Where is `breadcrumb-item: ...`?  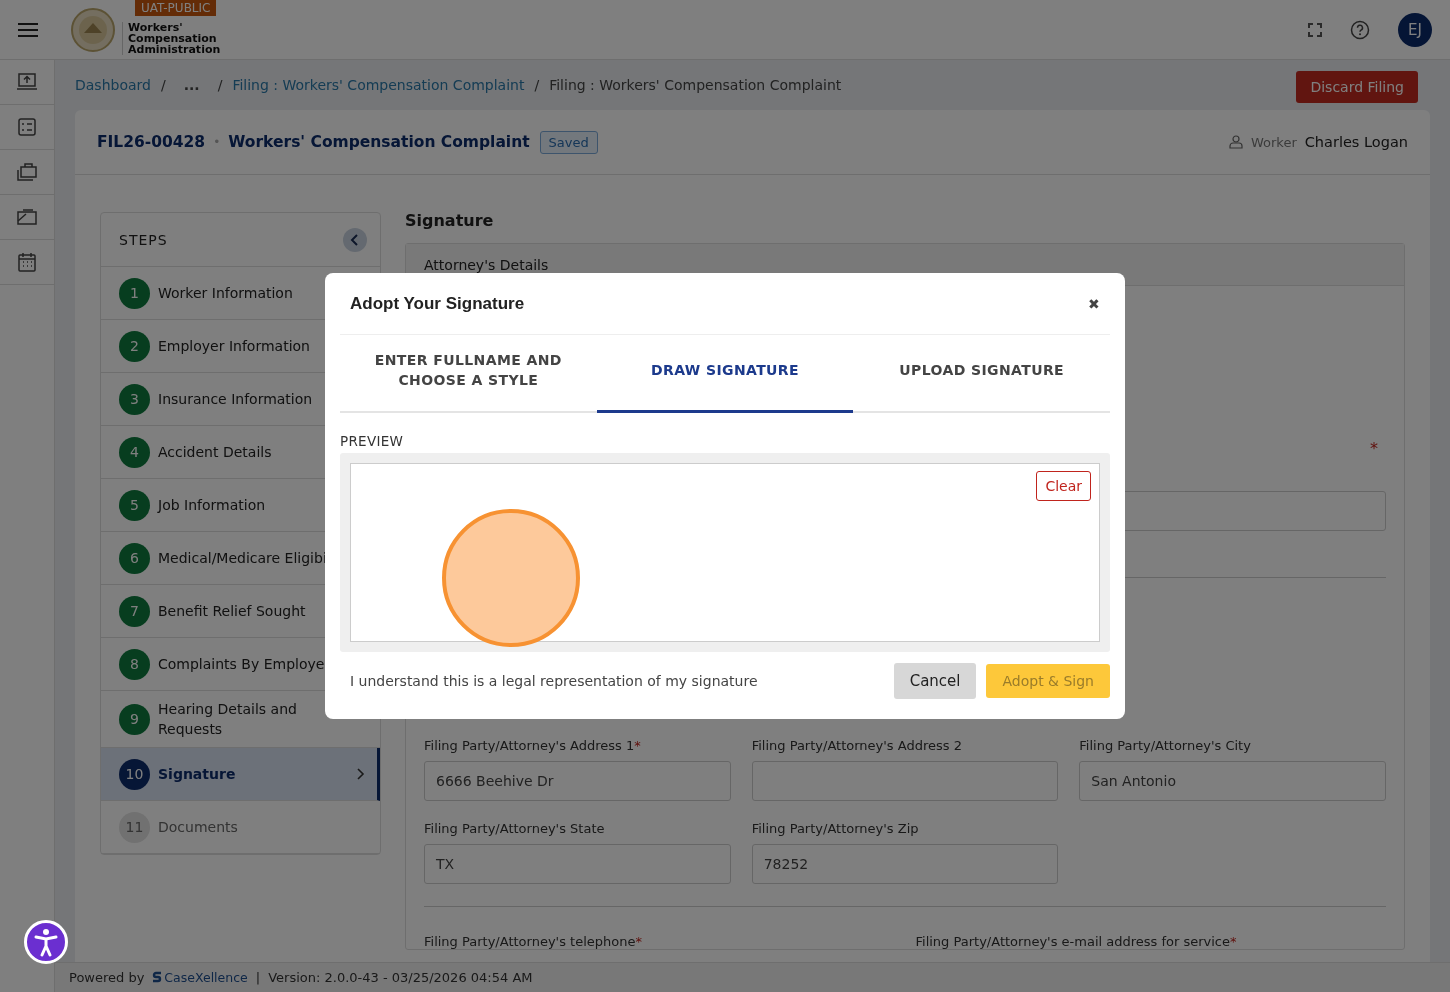 breadcrumb-item: ... is located at coordinates (191, 85).